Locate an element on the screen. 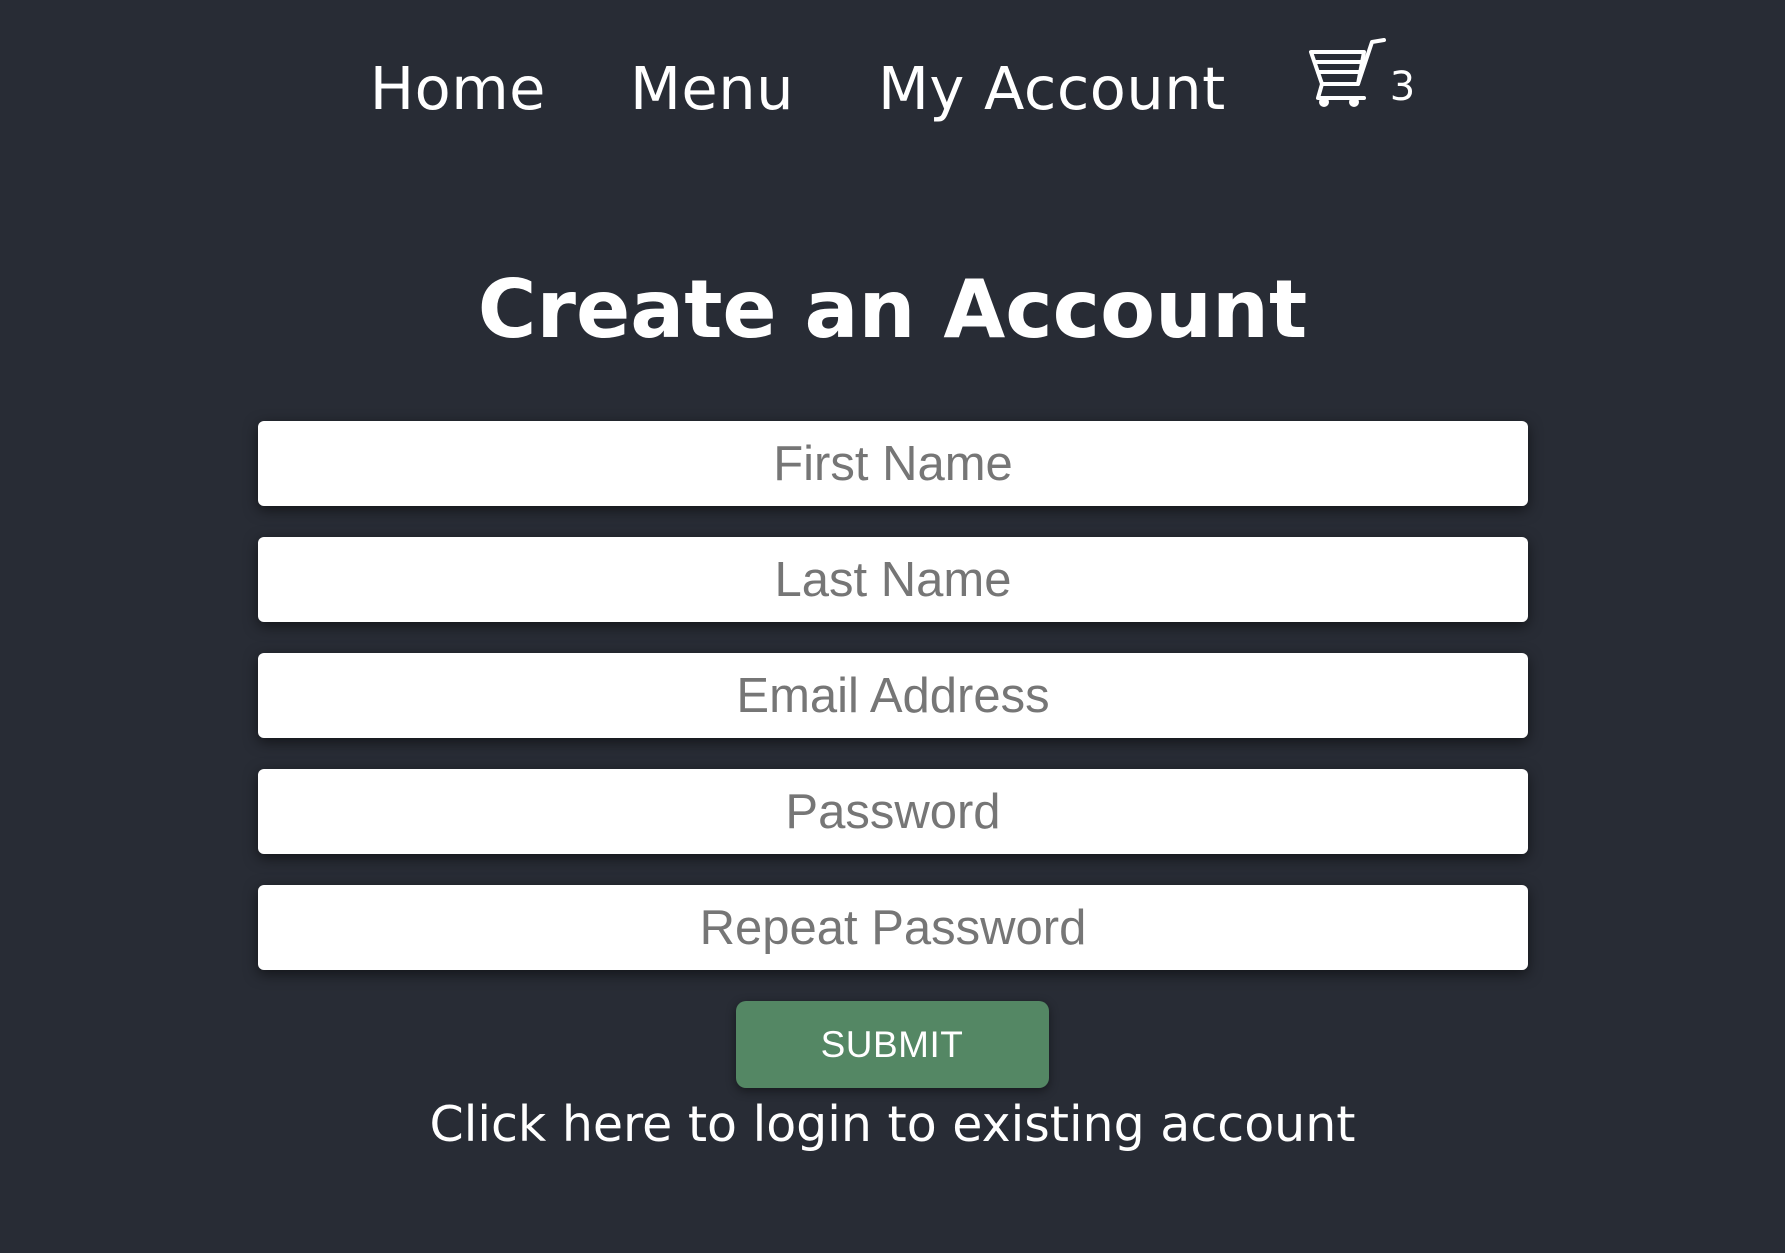 This screenshot has height=1253, width=1785. submit-button: SUBMIT is located at coordinates (892, 1044).